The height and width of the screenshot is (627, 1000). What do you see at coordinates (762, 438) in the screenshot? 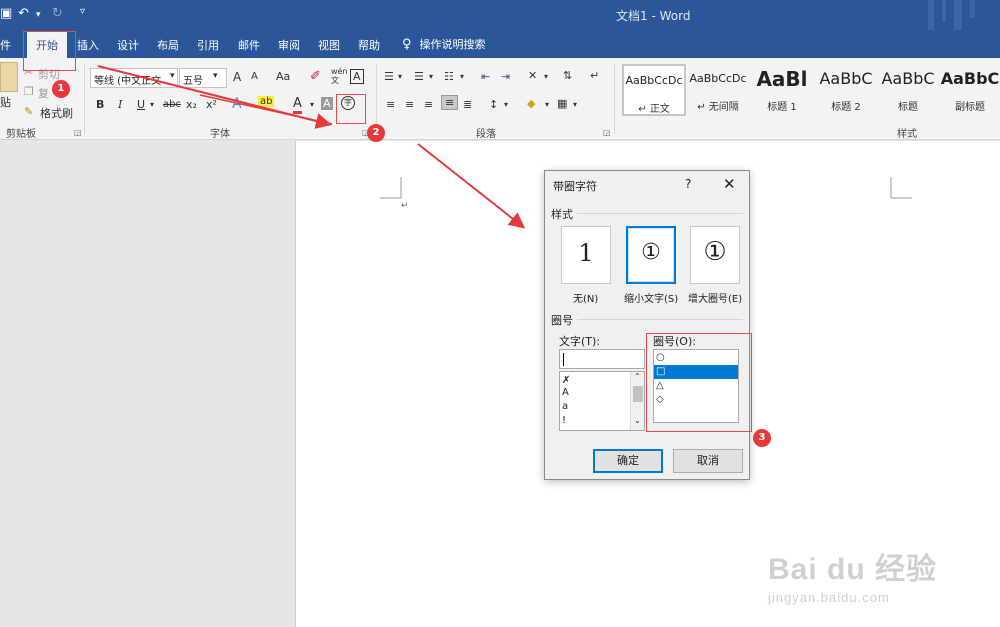
I see `annotation-badge: 3` at bounding box center [762, 438].